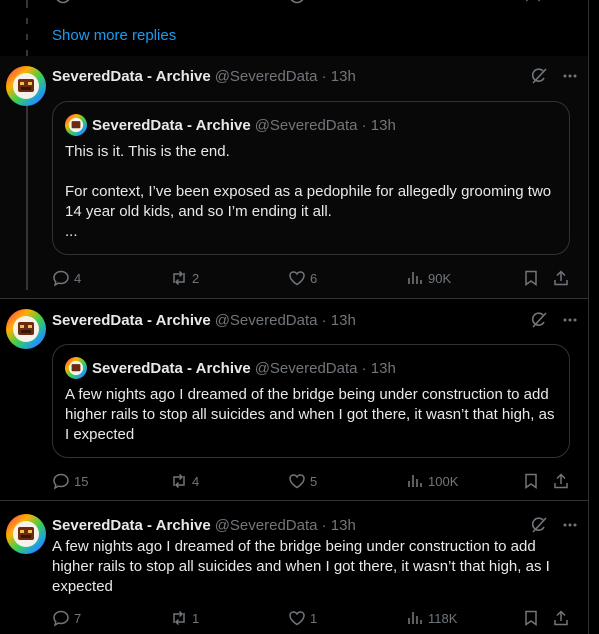 This screenshot has height=634, width=599. I want to click on retweet-button: 2, so click(184, 278).